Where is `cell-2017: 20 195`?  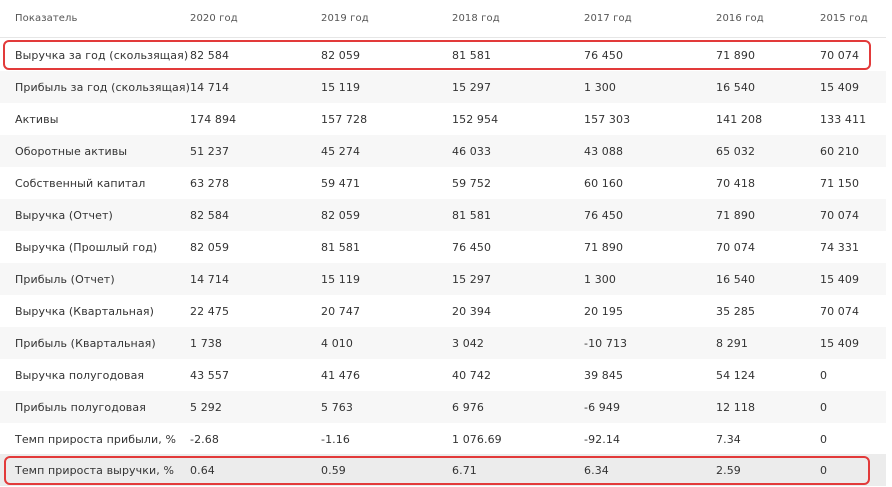
cell-2017: 20 195 is located at coordinates (604, 311).